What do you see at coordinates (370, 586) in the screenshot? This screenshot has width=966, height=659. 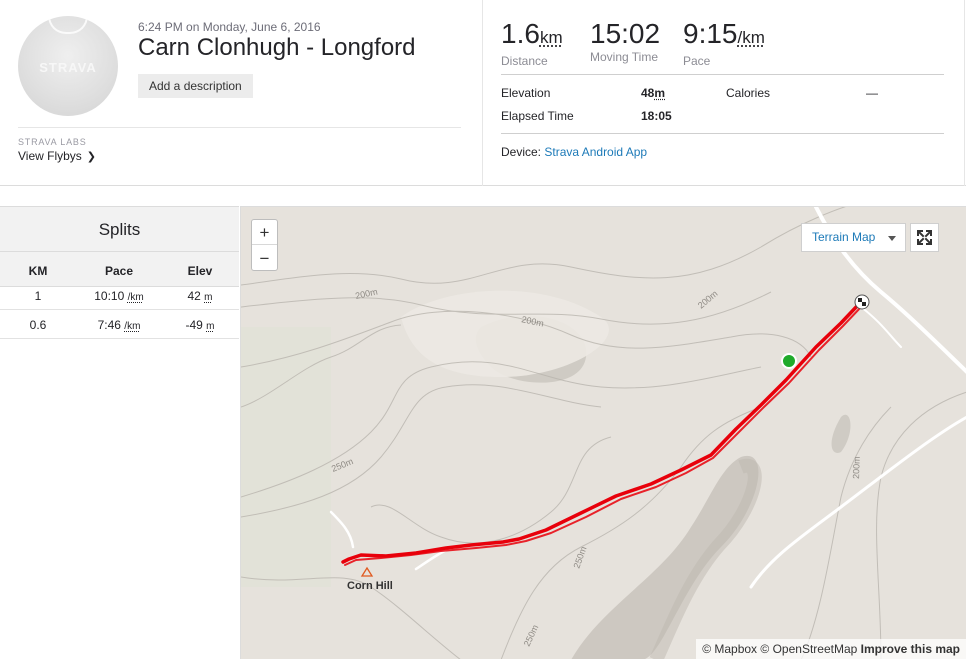 I see `peak-label: Corn Hill` at bounding box center [370, 586].